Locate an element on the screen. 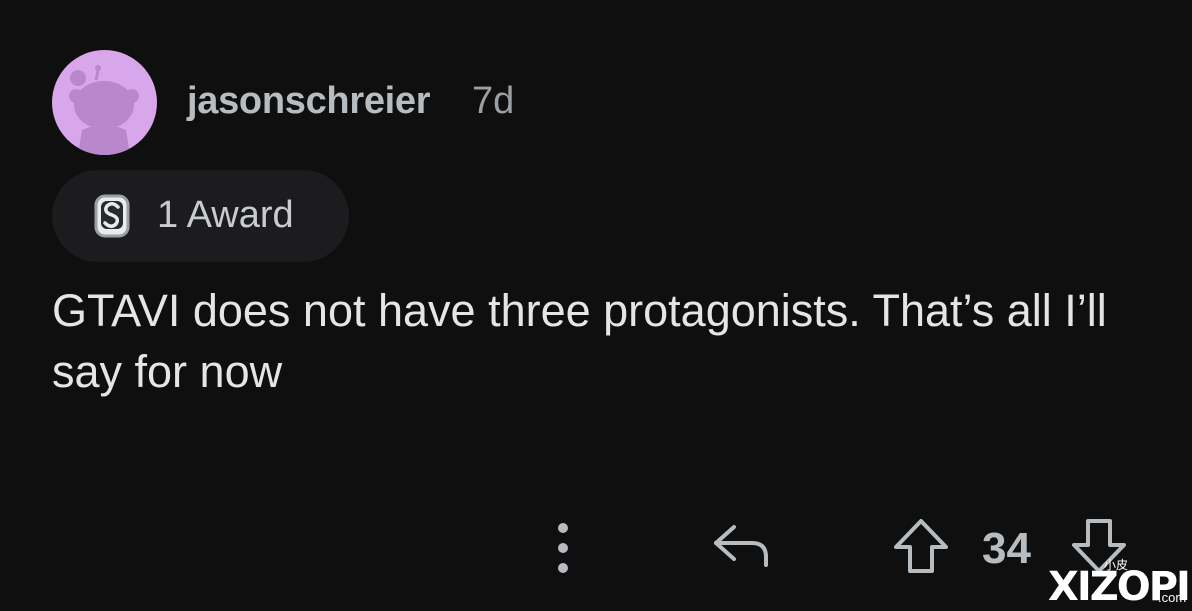  reply-button is located at coordinates (741, 546).